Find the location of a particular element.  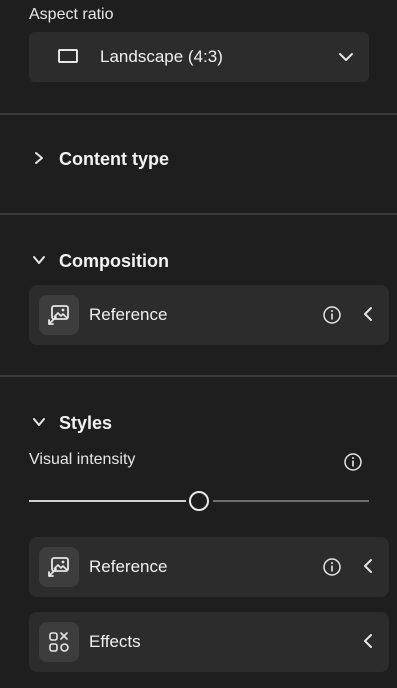

effects-label: Effects is located at coordinates (115, 641).